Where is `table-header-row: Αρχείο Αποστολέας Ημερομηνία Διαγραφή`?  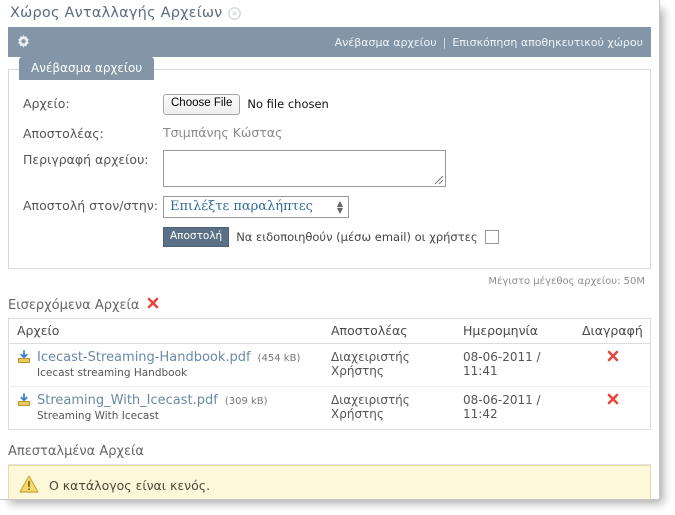
table-header-row: Αρχείο Αποστολέας Ημερομηνία Διαγραφή is located at coordinates (329, 331).